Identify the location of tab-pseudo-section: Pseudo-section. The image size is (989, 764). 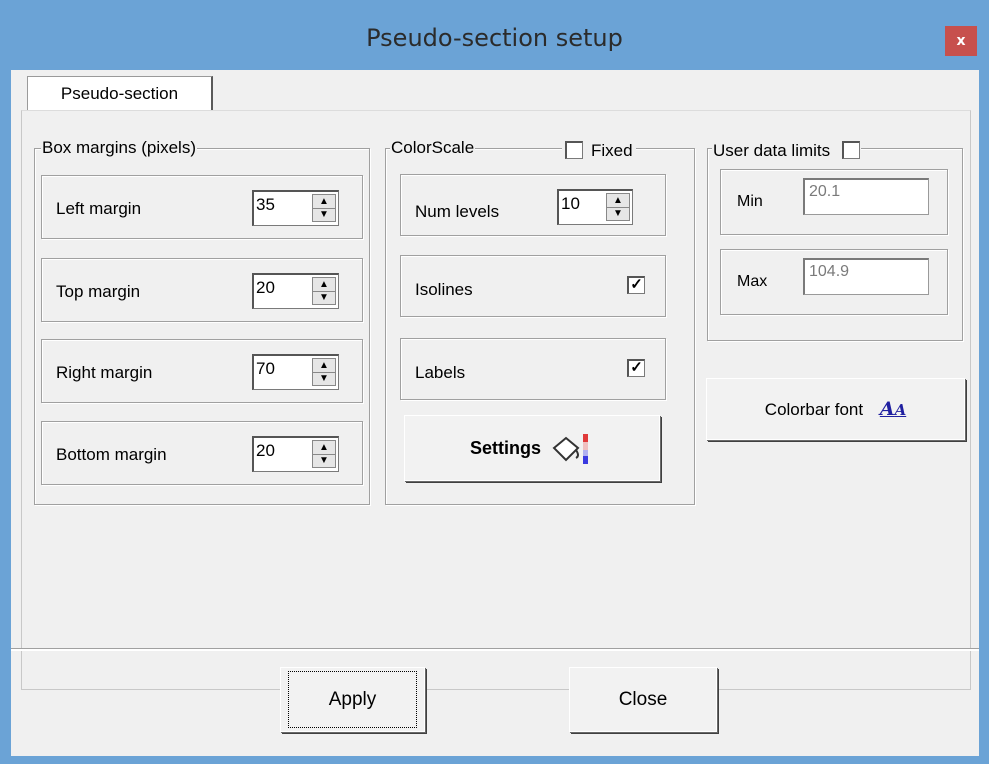
(120, 94).